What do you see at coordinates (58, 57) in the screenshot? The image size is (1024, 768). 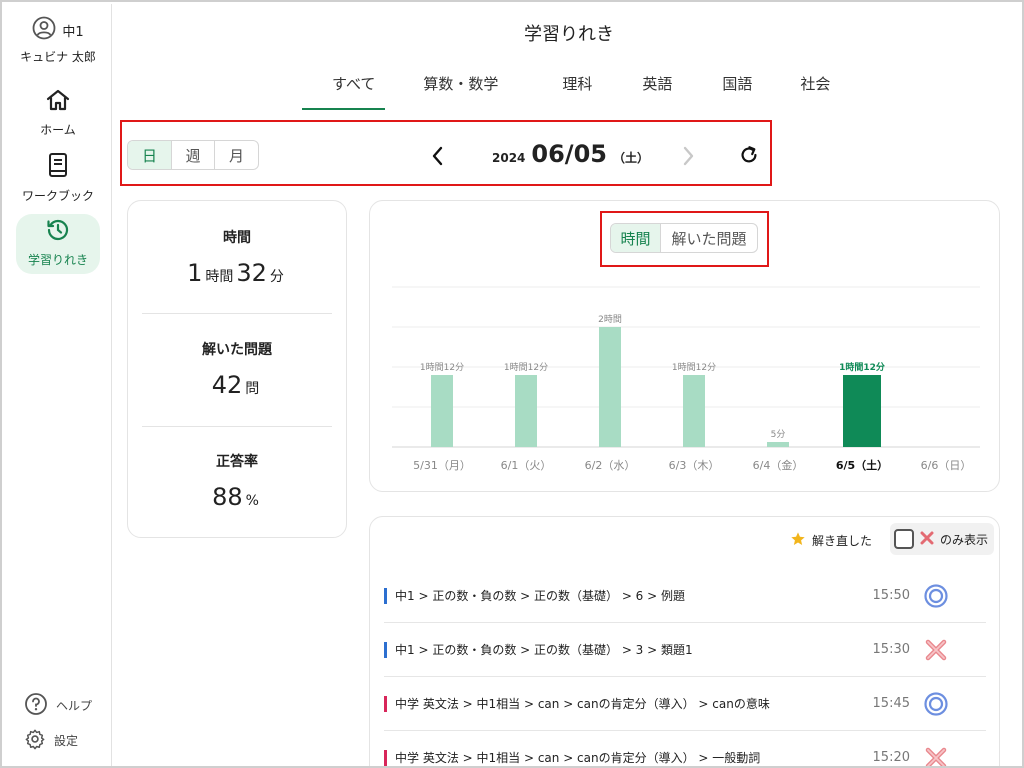 I see `user-name: キュビナ 太郎` at bounding box center [58, 57].